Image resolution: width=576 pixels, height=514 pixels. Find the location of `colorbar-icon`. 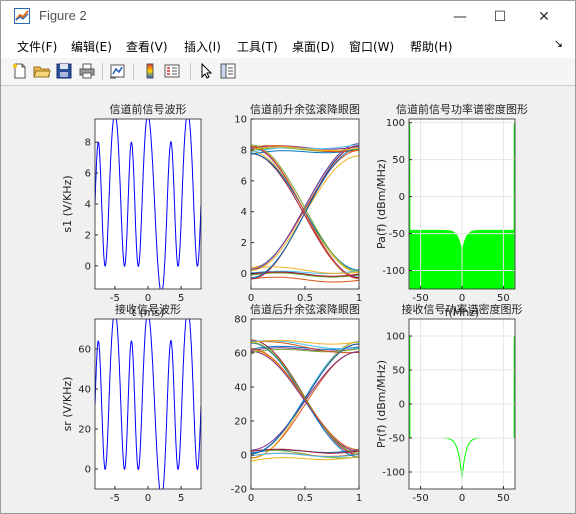

colorbar-icon is located at coordinates (150, 71).